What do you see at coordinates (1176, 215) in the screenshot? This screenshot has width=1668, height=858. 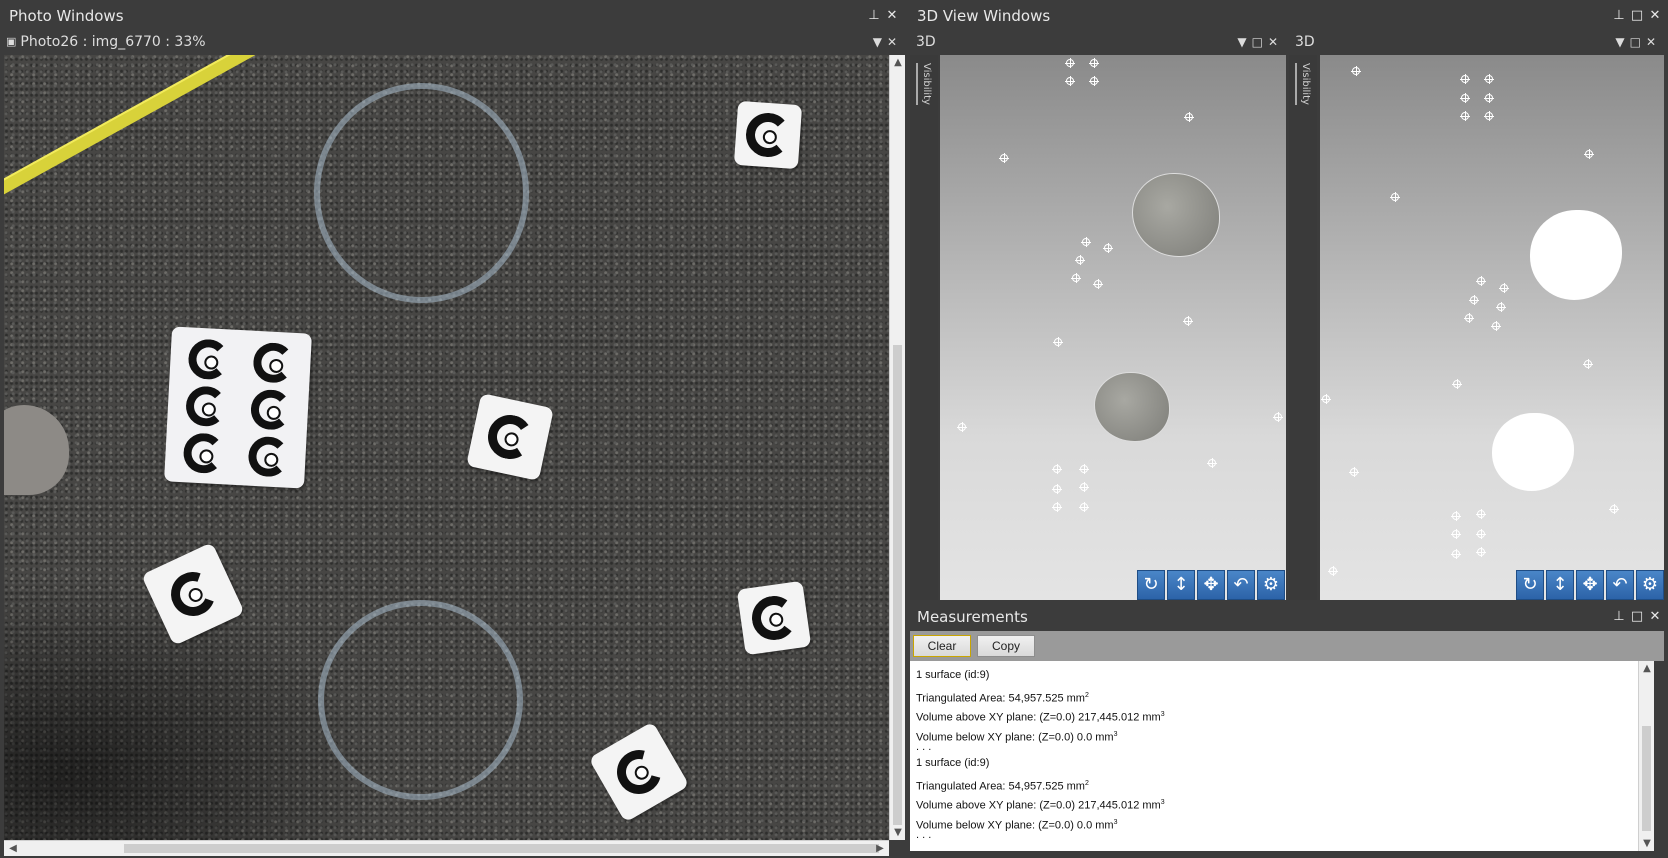 I see `textured-surface-top` at bounding box center [1176, 215].